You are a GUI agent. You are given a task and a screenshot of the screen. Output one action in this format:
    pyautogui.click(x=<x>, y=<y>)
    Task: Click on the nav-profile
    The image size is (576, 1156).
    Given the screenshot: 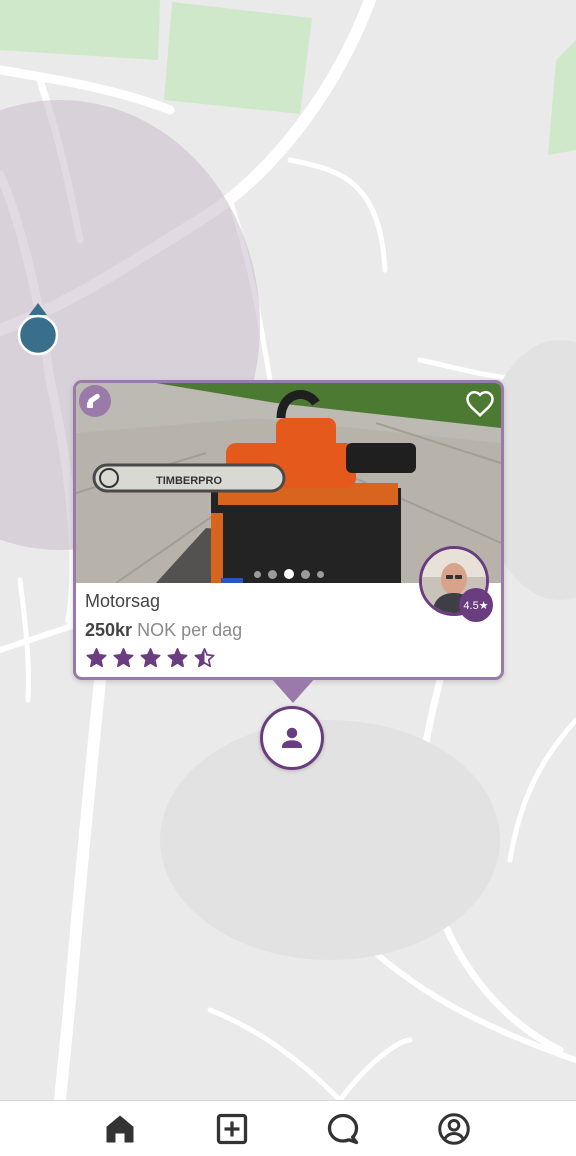 What is the action you would take?
    pyautogui.click(x=454, y=1129)
    